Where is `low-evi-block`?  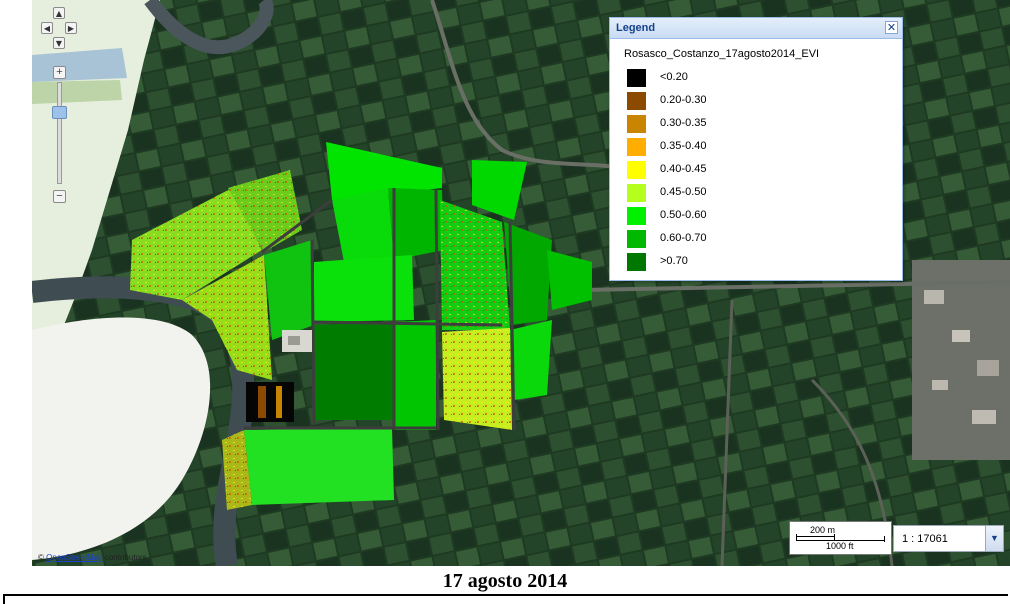 low-evi-block is located at coordinates (270, 402).